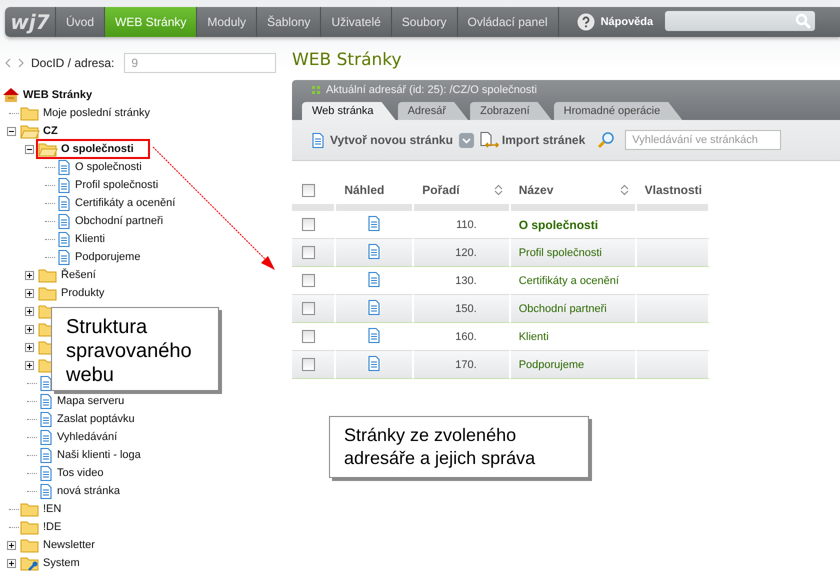 Image resolution: width=840 pixels, height=573 pixels. I want to click on logo: wj7, so click(30, 22).